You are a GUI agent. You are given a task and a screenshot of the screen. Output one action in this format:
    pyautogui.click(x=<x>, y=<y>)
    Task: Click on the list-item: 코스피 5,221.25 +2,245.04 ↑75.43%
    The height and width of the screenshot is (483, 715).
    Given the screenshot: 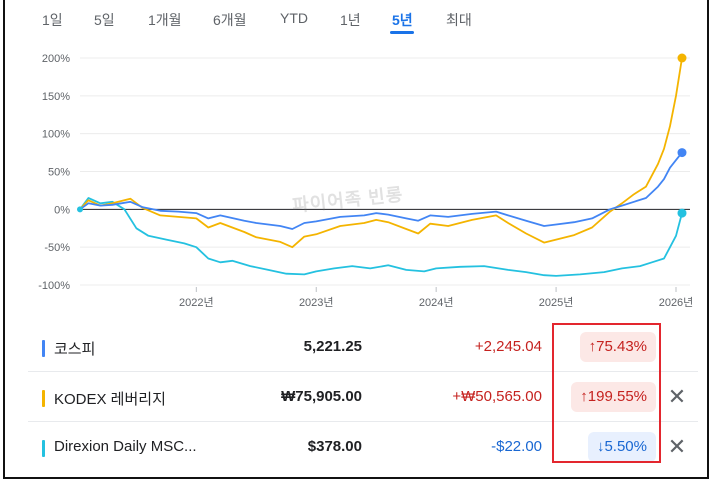 What is the action you would take?
    pyautogui.click(x=363, y=347)
    